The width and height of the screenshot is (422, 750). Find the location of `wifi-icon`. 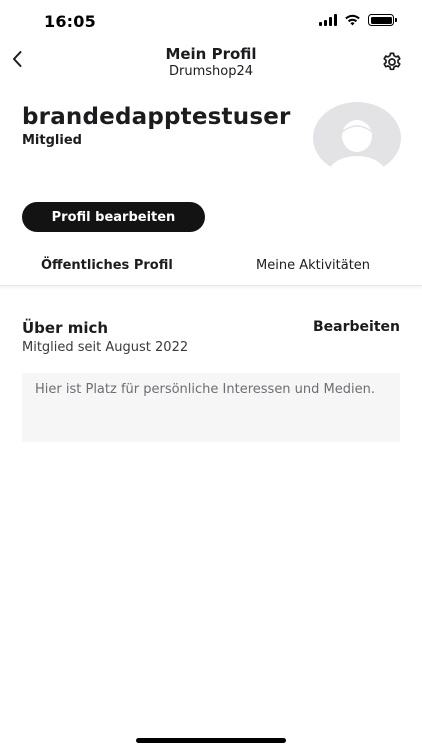

wifi-icon is located at coordinates (352, 20).